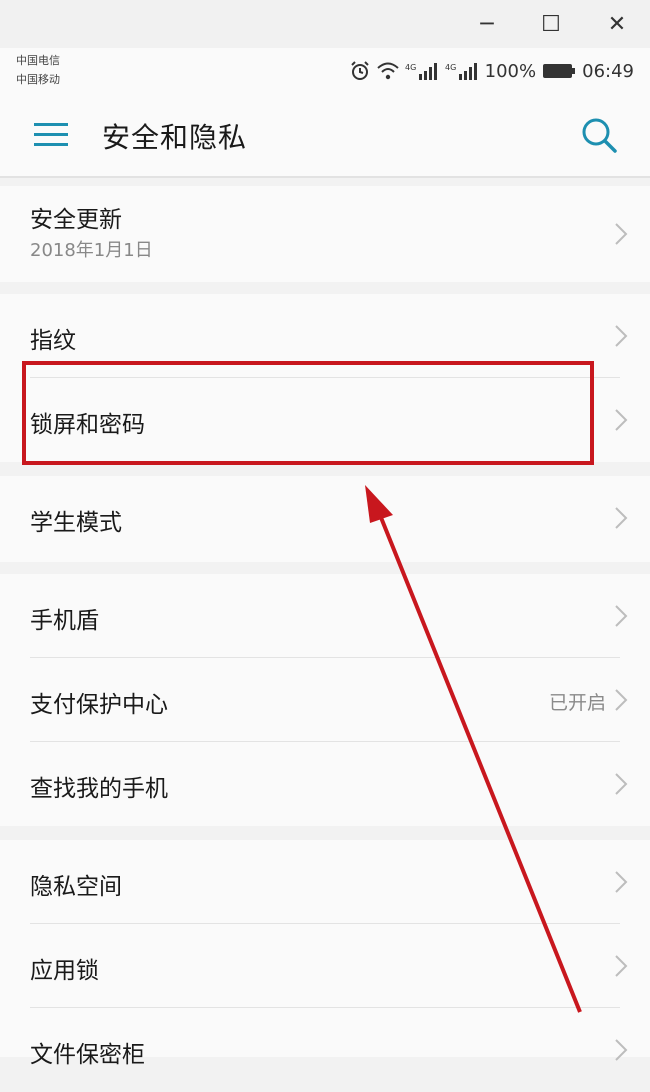  Describe the element at coordinates (64, 621) in the screenshot. I see `list-item-label: 手机盾` at that location.